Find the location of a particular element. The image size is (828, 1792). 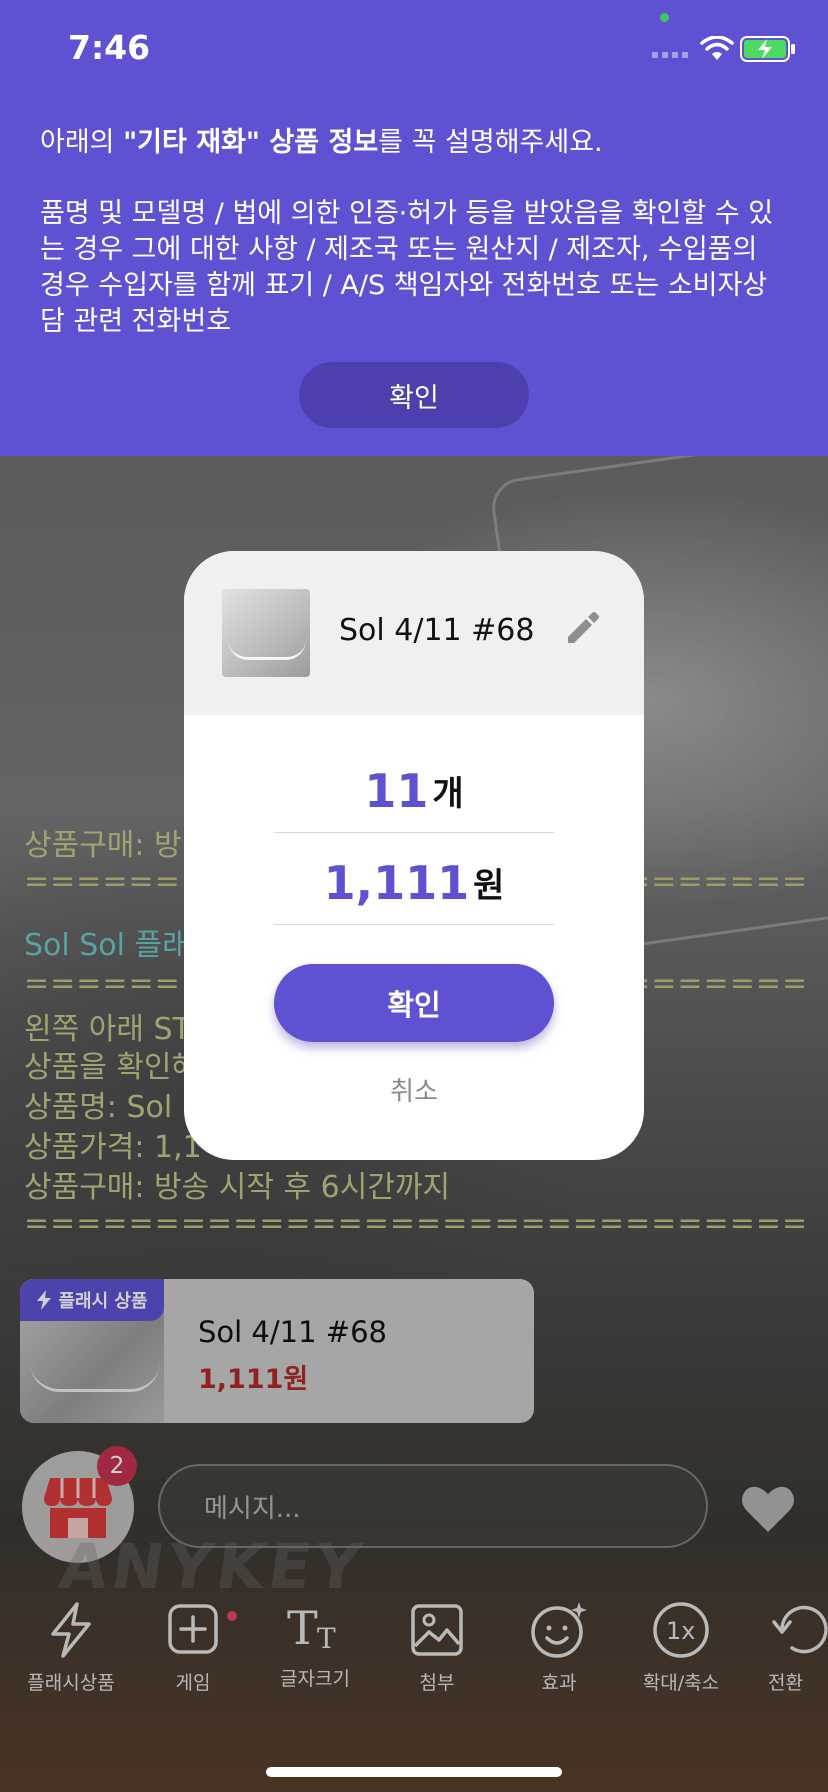

modal-header: Sol 4/11 #68 is located at coordinates (414, 633).